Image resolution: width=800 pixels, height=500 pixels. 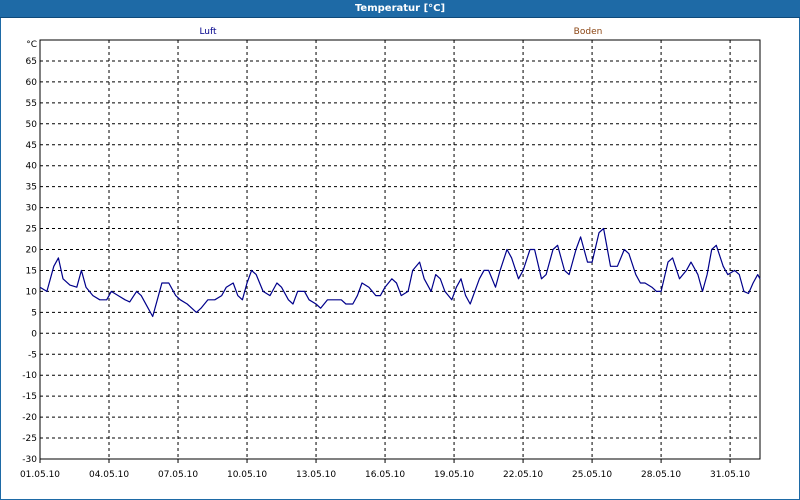 I want to click on y-tick-label: 15, so click(x=31, y=271).